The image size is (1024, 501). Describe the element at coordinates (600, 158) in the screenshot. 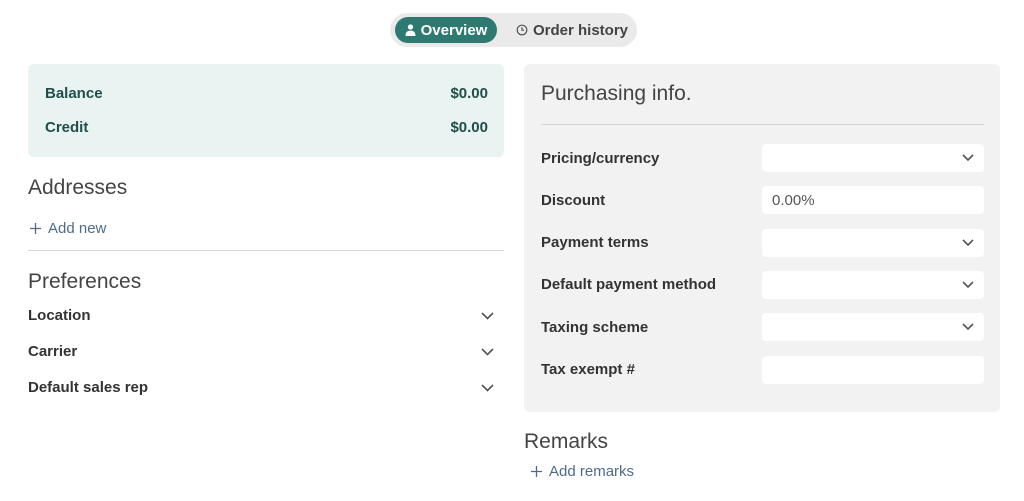

I see `pricing-label: Pricing/currency` at that location.